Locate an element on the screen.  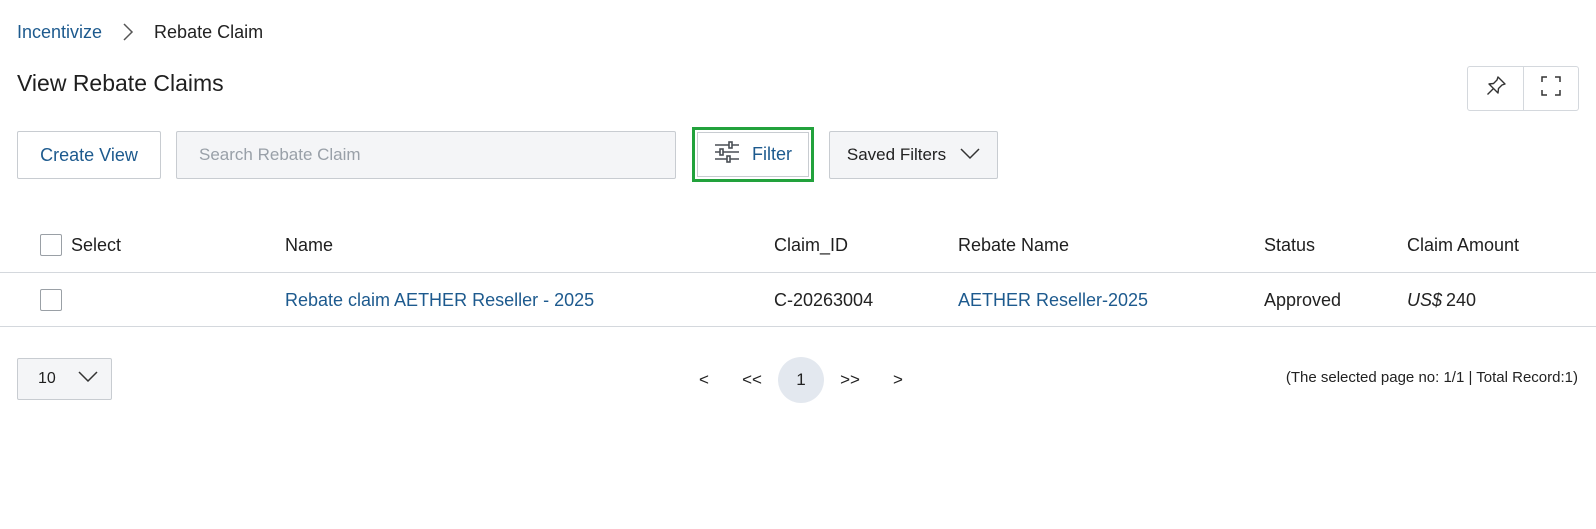
amount-value: 240 is located at coordinates (1461, 299).